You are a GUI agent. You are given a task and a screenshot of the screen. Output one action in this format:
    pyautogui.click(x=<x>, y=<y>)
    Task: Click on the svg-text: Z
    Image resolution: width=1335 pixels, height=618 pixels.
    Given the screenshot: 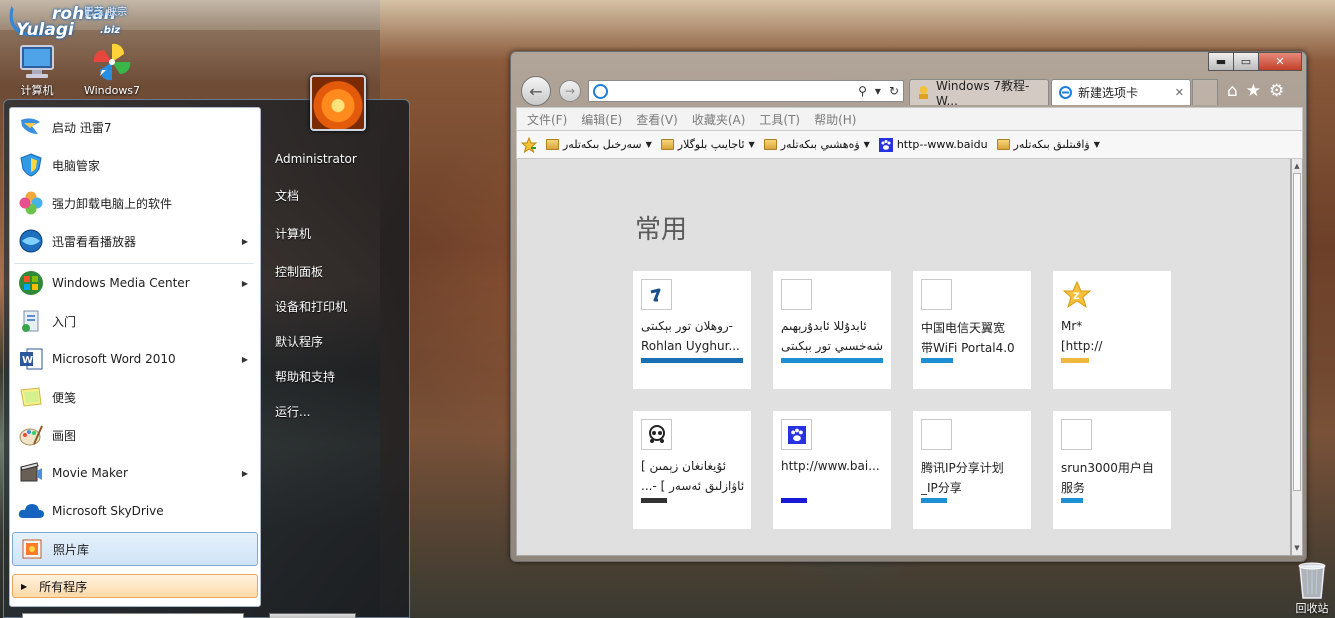 What is the action you would take?
    pyautogui.click(x=1076, y=297)
    